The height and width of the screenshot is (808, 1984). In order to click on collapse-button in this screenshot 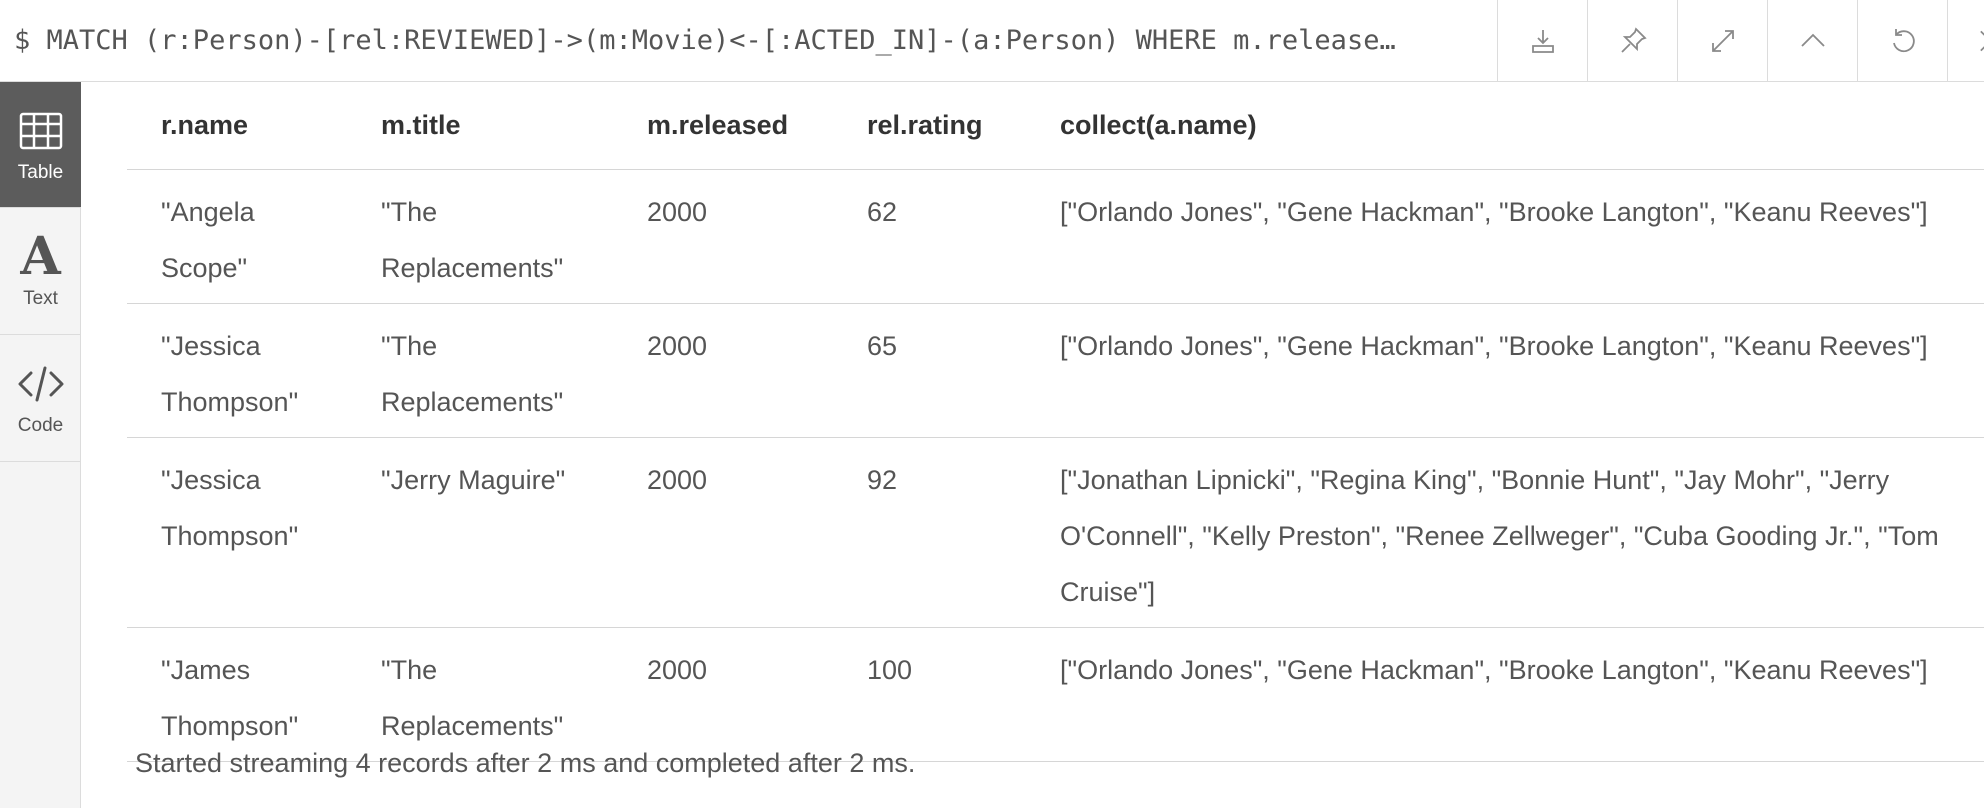, I will do `click(1812, 41)`.